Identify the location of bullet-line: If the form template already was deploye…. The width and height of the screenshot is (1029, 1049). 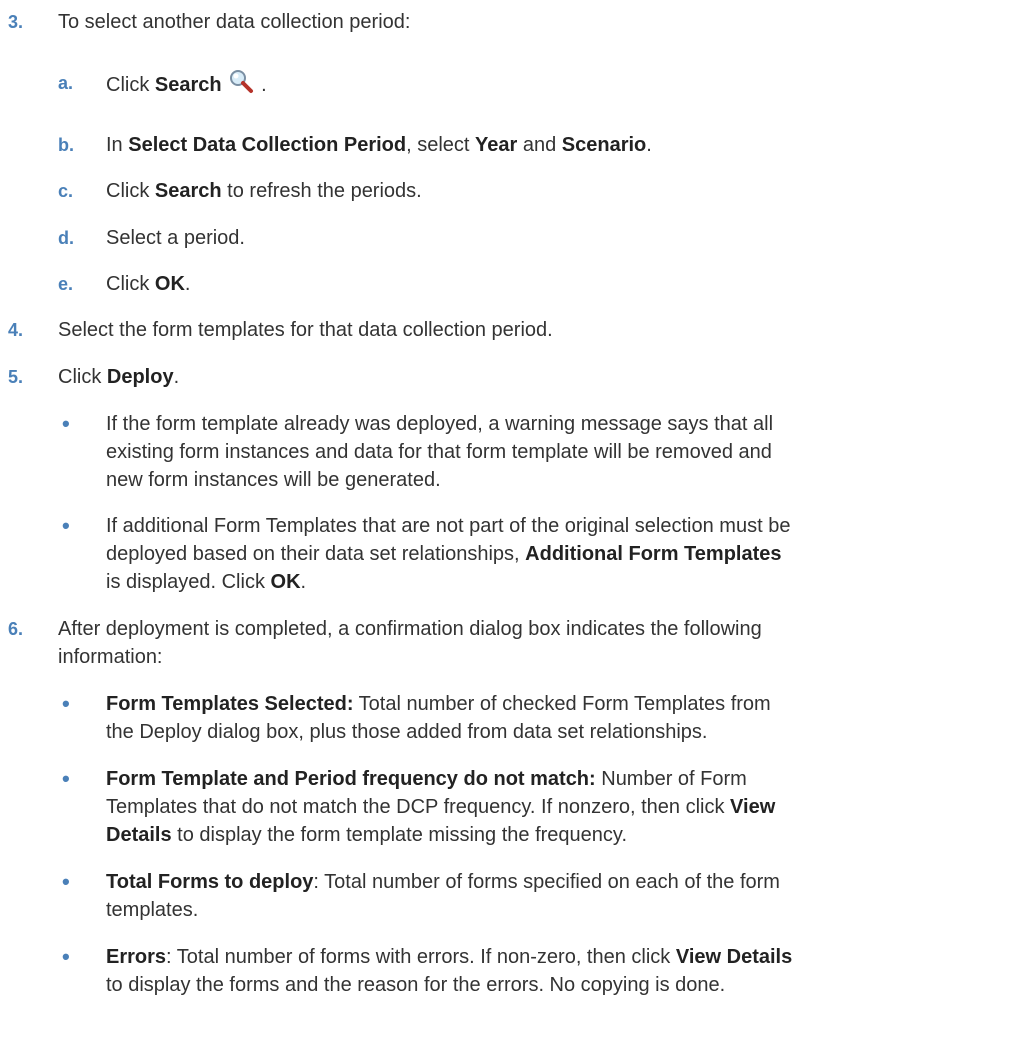
(440, 424).